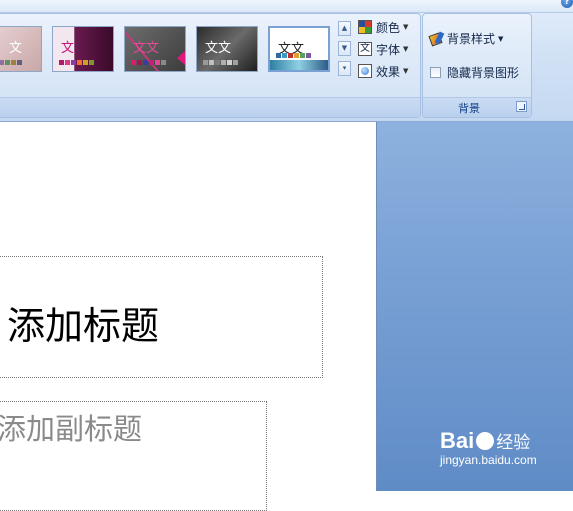 Image resolution: width=573 pixels, height=511 pixels. What do you see at coordinates (365, 27) in the screenshot?
I see `color-palette-icon` at bounding box center [365, 27].